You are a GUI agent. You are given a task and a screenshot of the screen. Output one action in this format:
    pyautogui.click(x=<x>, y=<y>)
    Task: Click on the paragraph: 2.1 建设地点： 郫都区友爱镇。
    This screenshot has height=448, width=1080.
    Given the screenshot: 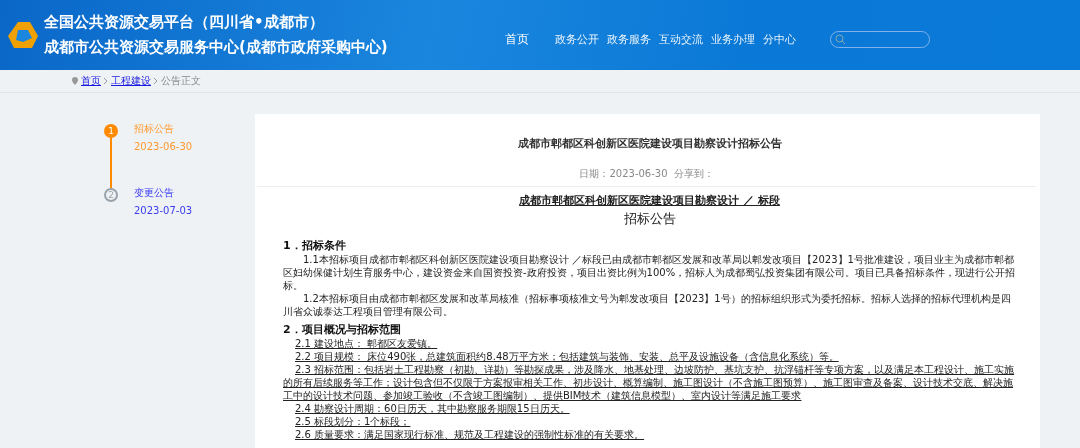 What is the action you would take?
    pyautogui.click(x=366, y=343)
    